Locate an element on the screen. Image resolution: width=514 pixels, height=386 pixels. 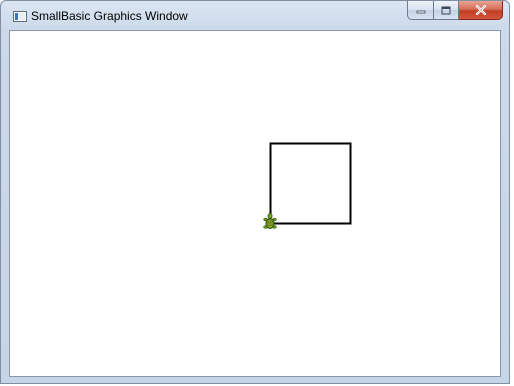
window-title: SmallBasic Graphics Window is located at coordinates (109, 16).